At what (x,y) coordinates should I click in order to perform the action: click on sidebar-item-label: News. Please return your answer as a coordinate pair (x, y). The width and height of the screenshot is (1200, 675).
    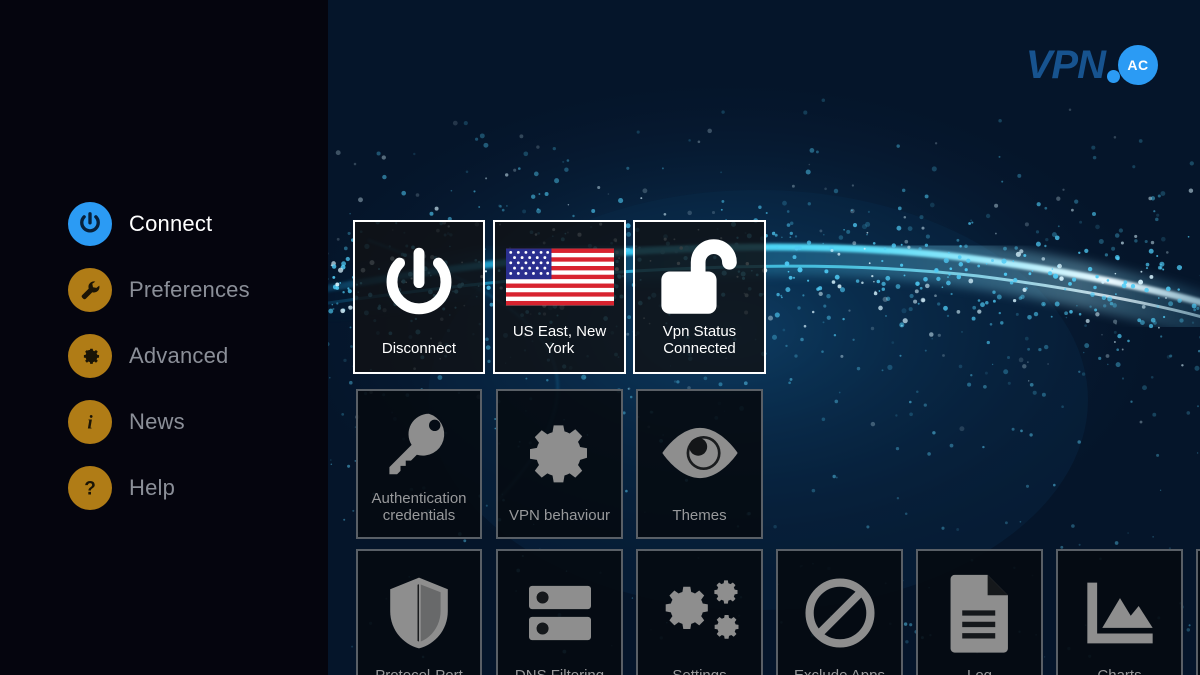
    Looking at the image, I should click on (157, 421).